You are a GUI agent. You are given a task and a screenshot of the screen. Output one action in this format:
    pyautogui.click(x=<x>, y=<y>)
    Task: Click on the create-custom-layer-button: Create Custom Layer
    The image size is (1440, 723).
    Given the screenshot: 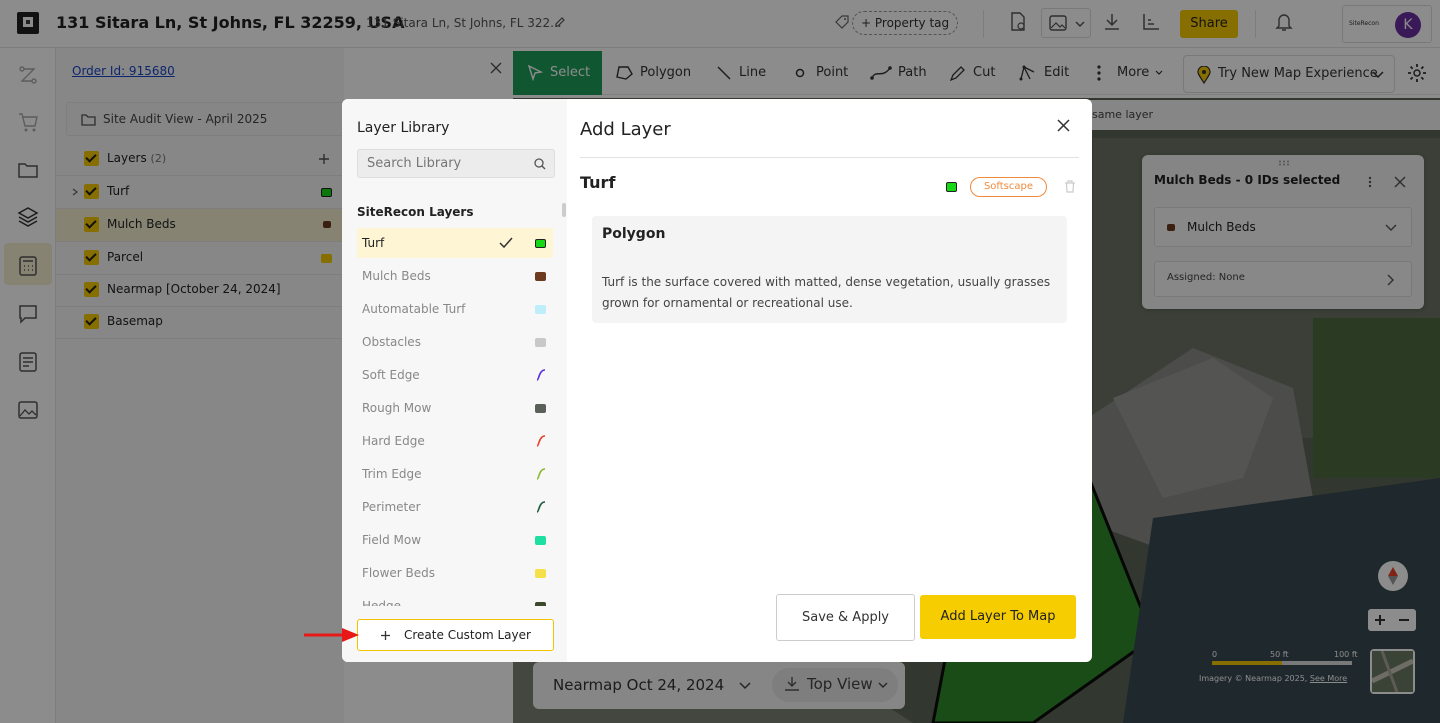 What is the action you would take?
    pyautogui.click(x=455, y=635)
    